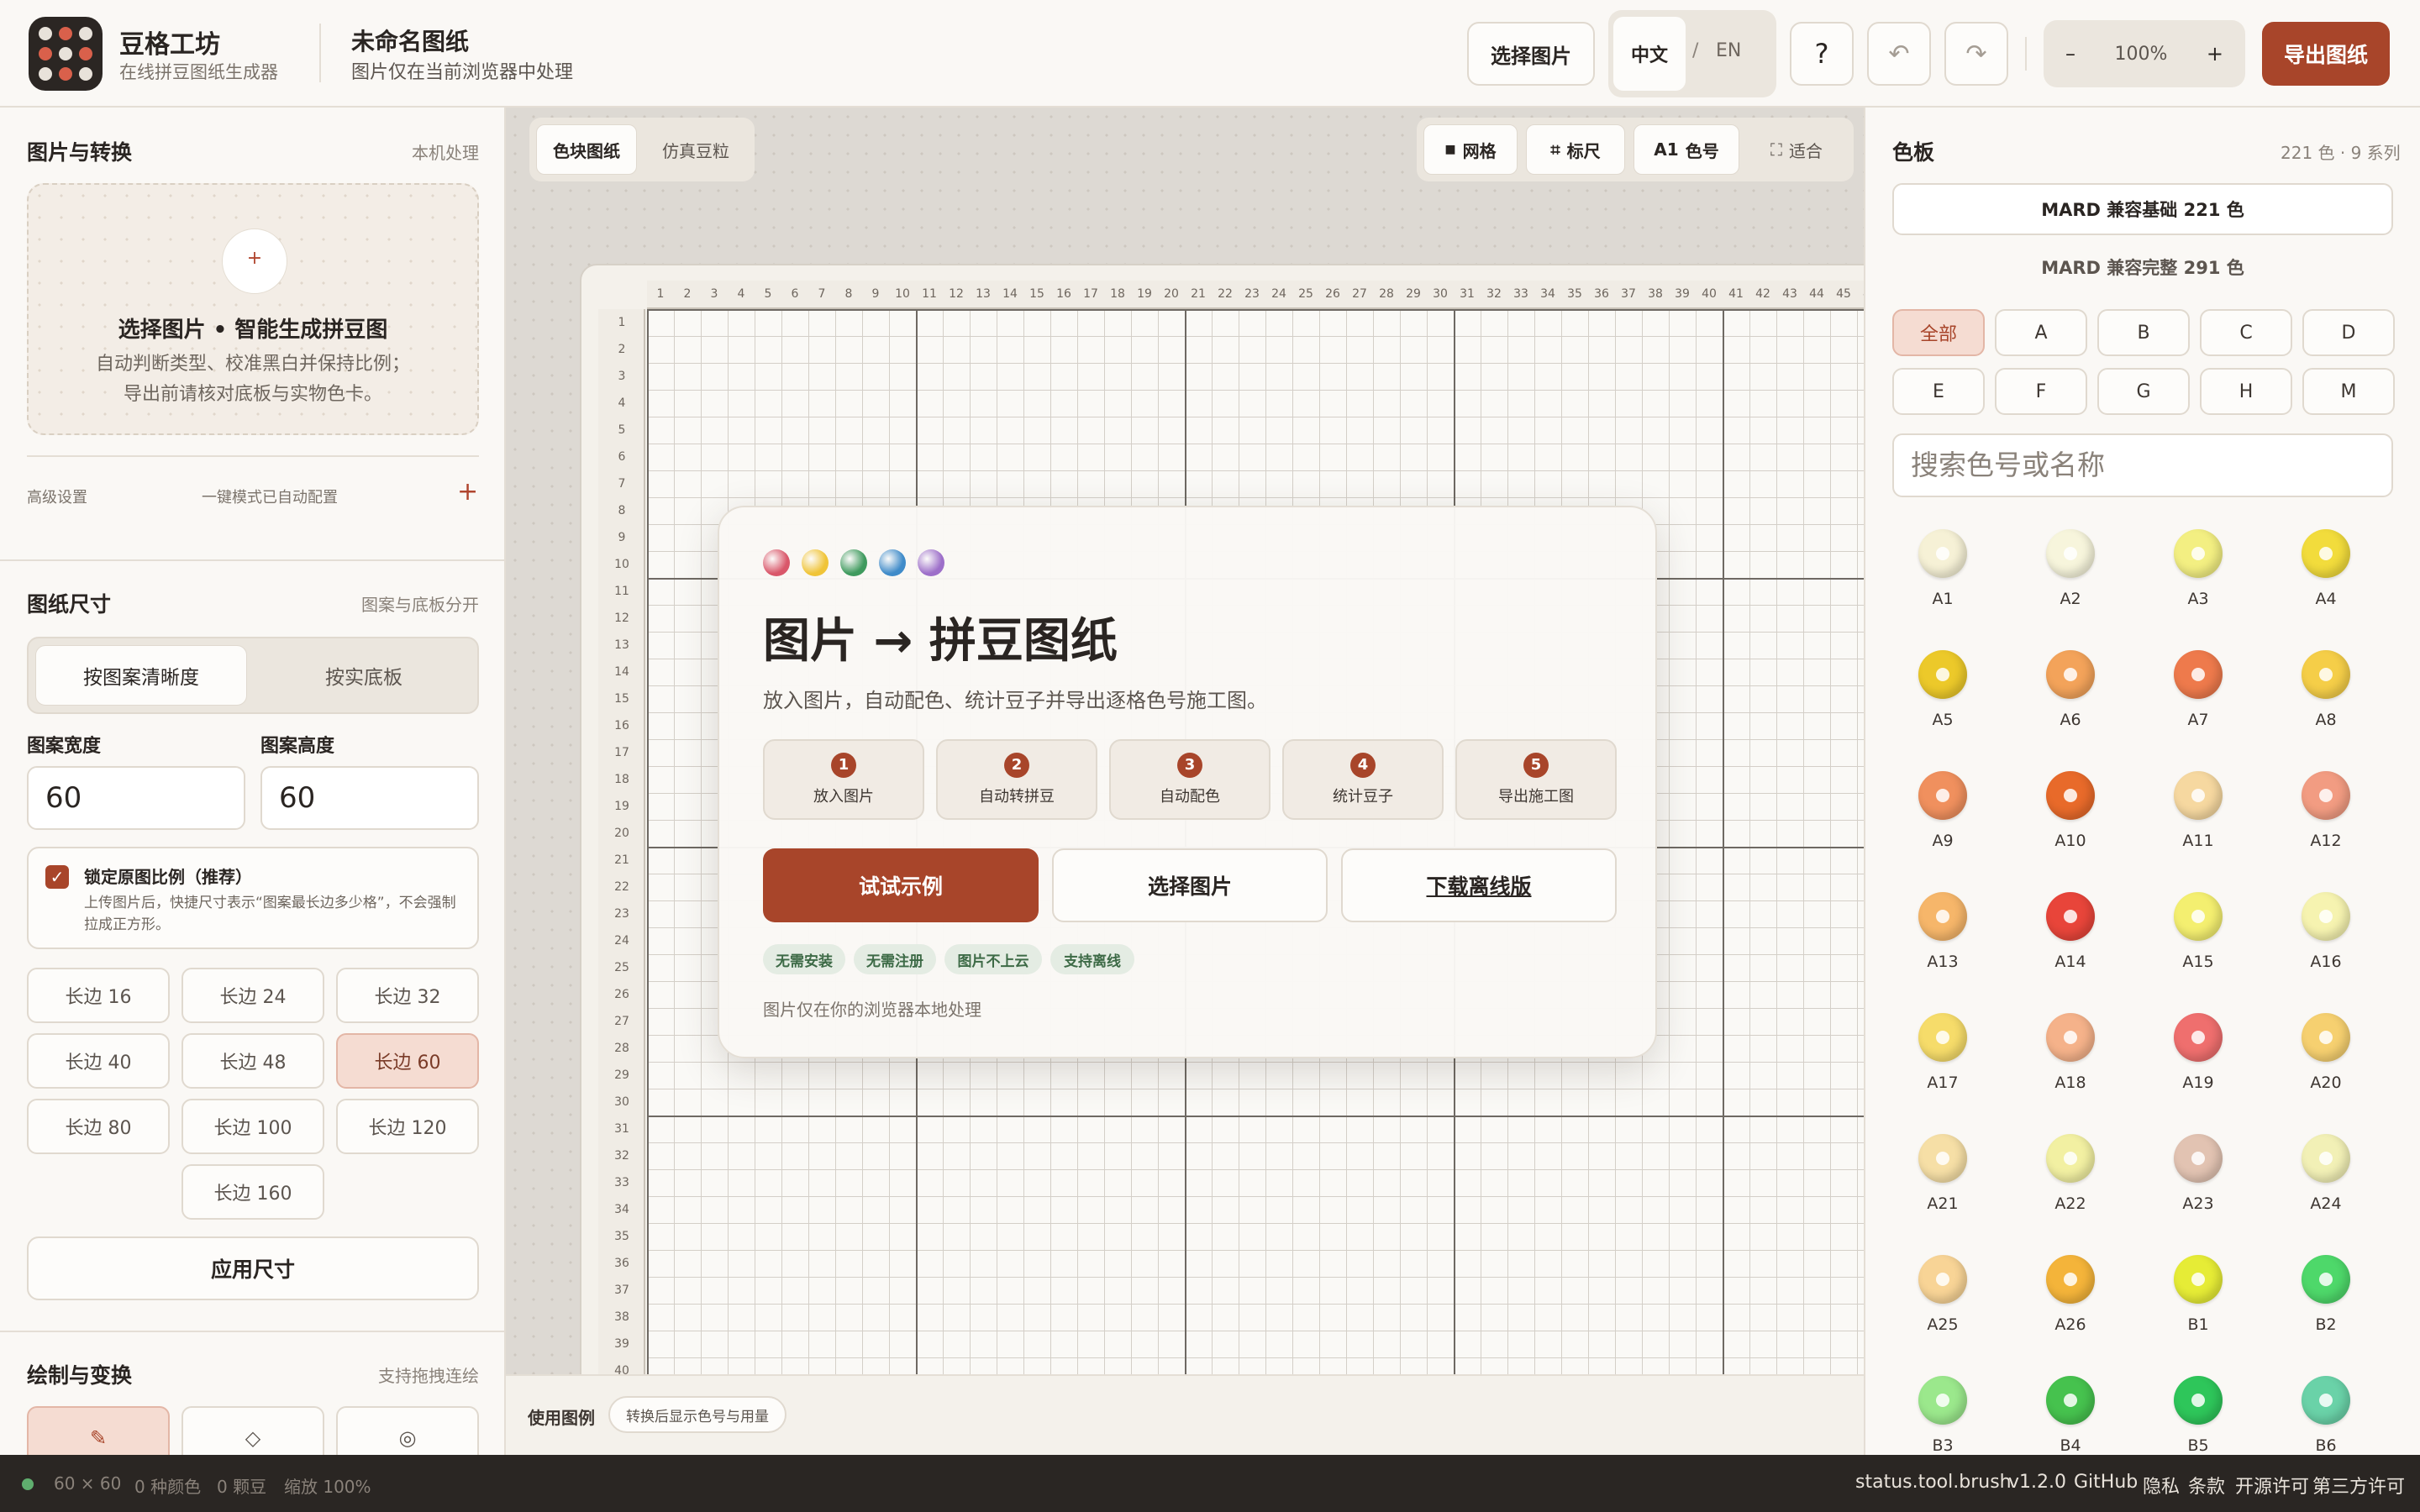 The height and width of the screenshot is (1512, 2420). Describe the element at coordinates (1942, 579) in the screenshot. I see `swatch-a1: A1` at that location.